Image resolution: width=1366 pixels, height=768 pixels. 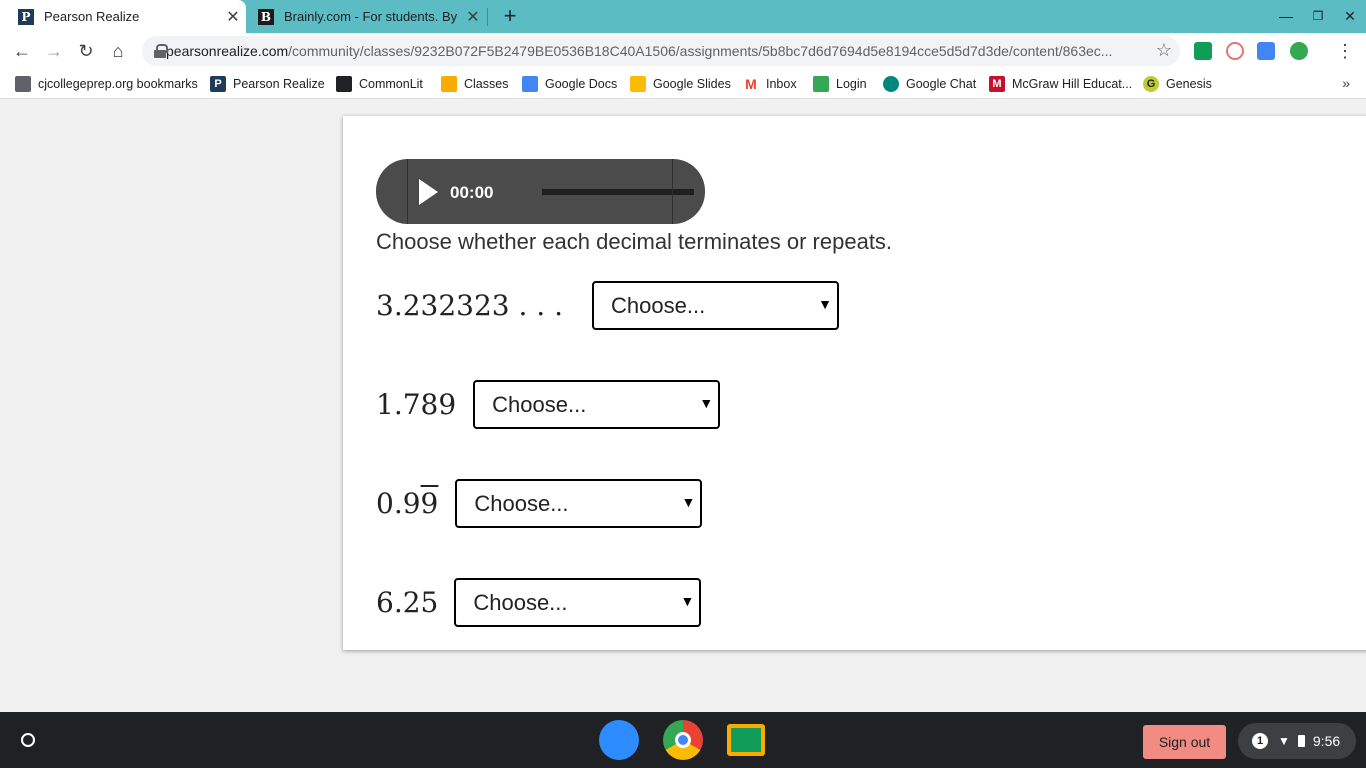 I want to click on bookmark-google-chat: Google Chat, so click(x=929, y=84).